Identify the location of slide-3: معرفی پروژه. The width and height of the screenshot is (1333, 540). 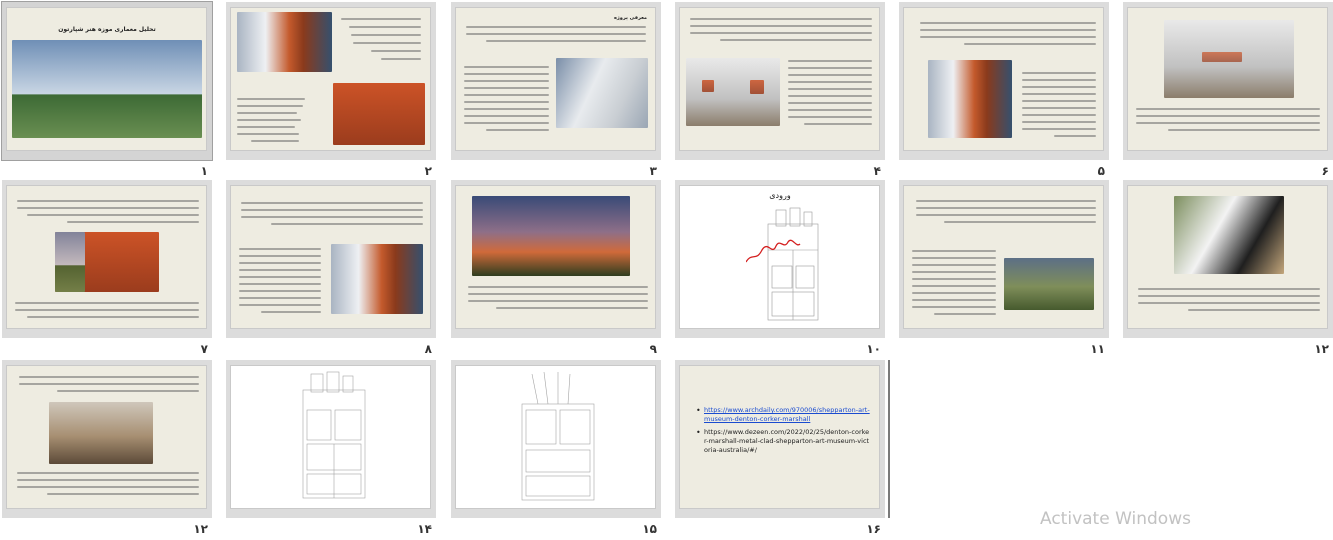
(555, 79).